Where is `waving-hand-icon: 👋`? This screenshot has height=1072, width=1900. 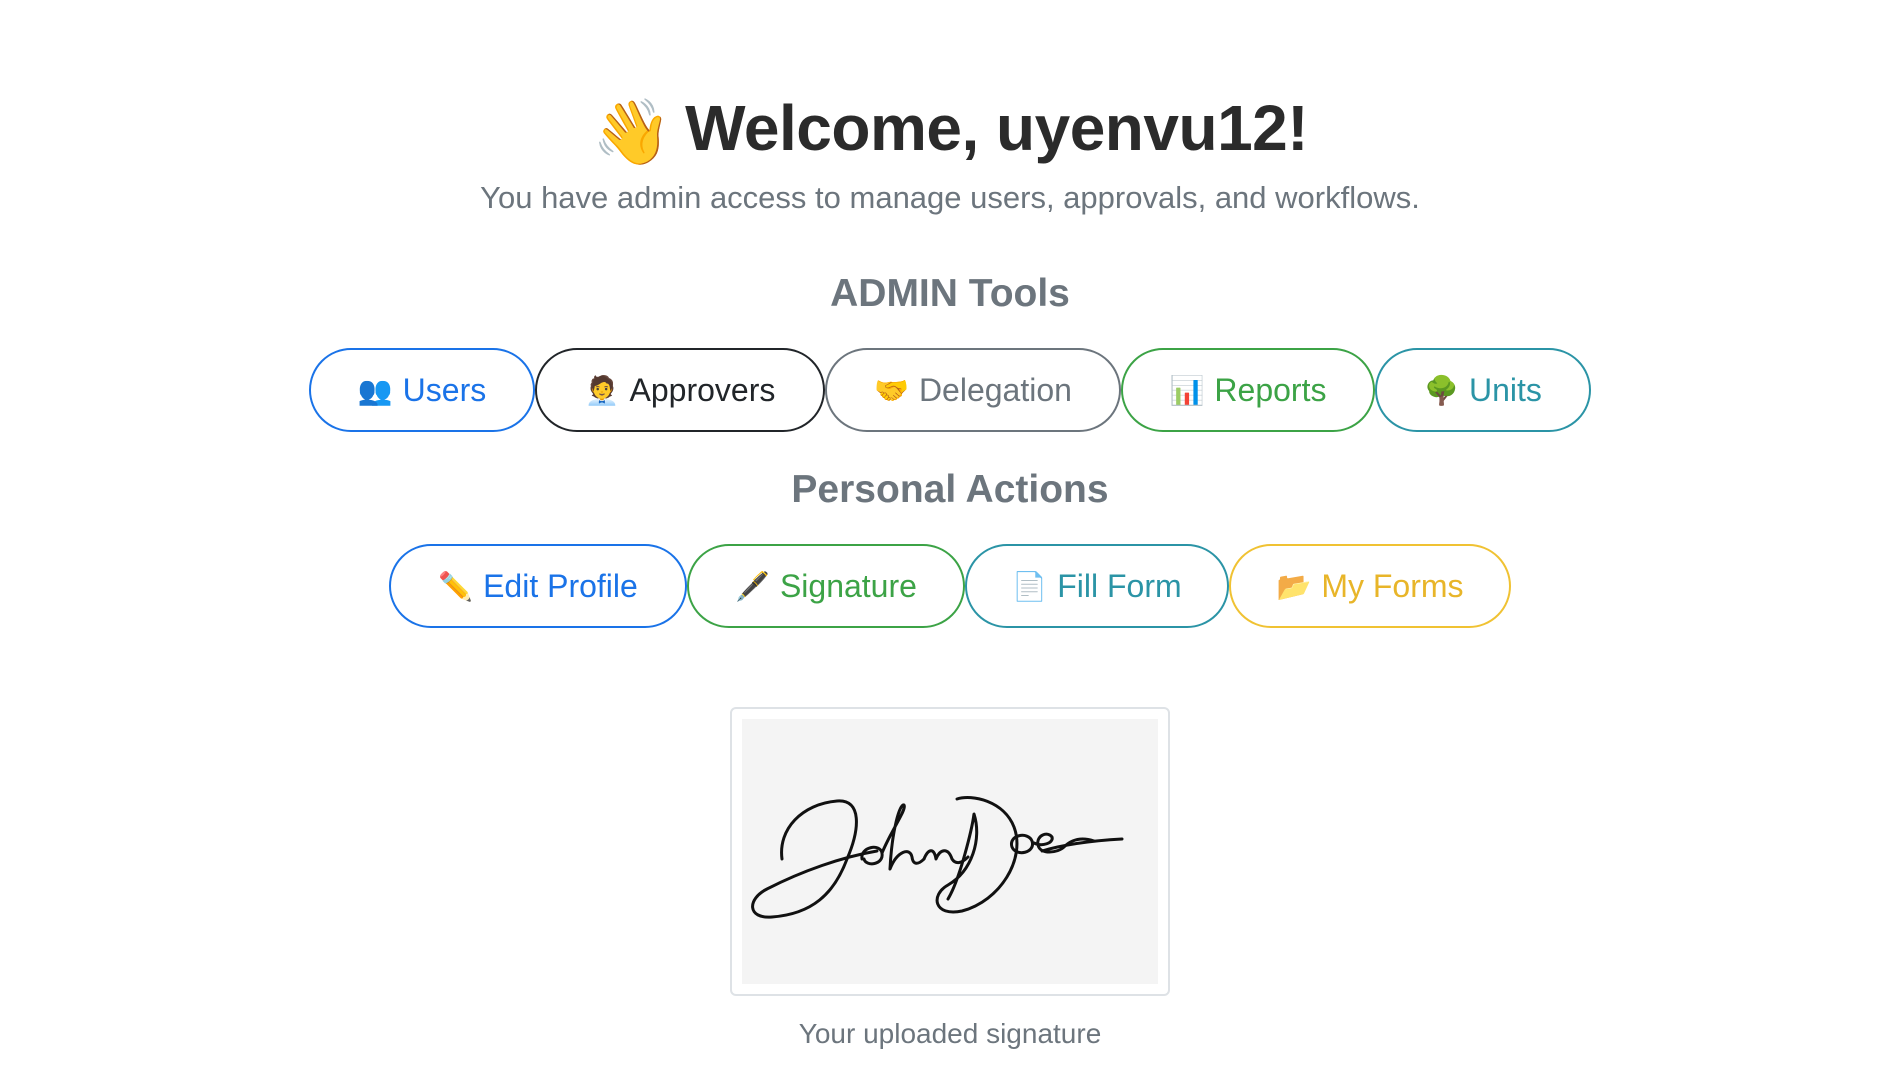
waving-hand-icon: 👋 is located at coordinates (631, 132).